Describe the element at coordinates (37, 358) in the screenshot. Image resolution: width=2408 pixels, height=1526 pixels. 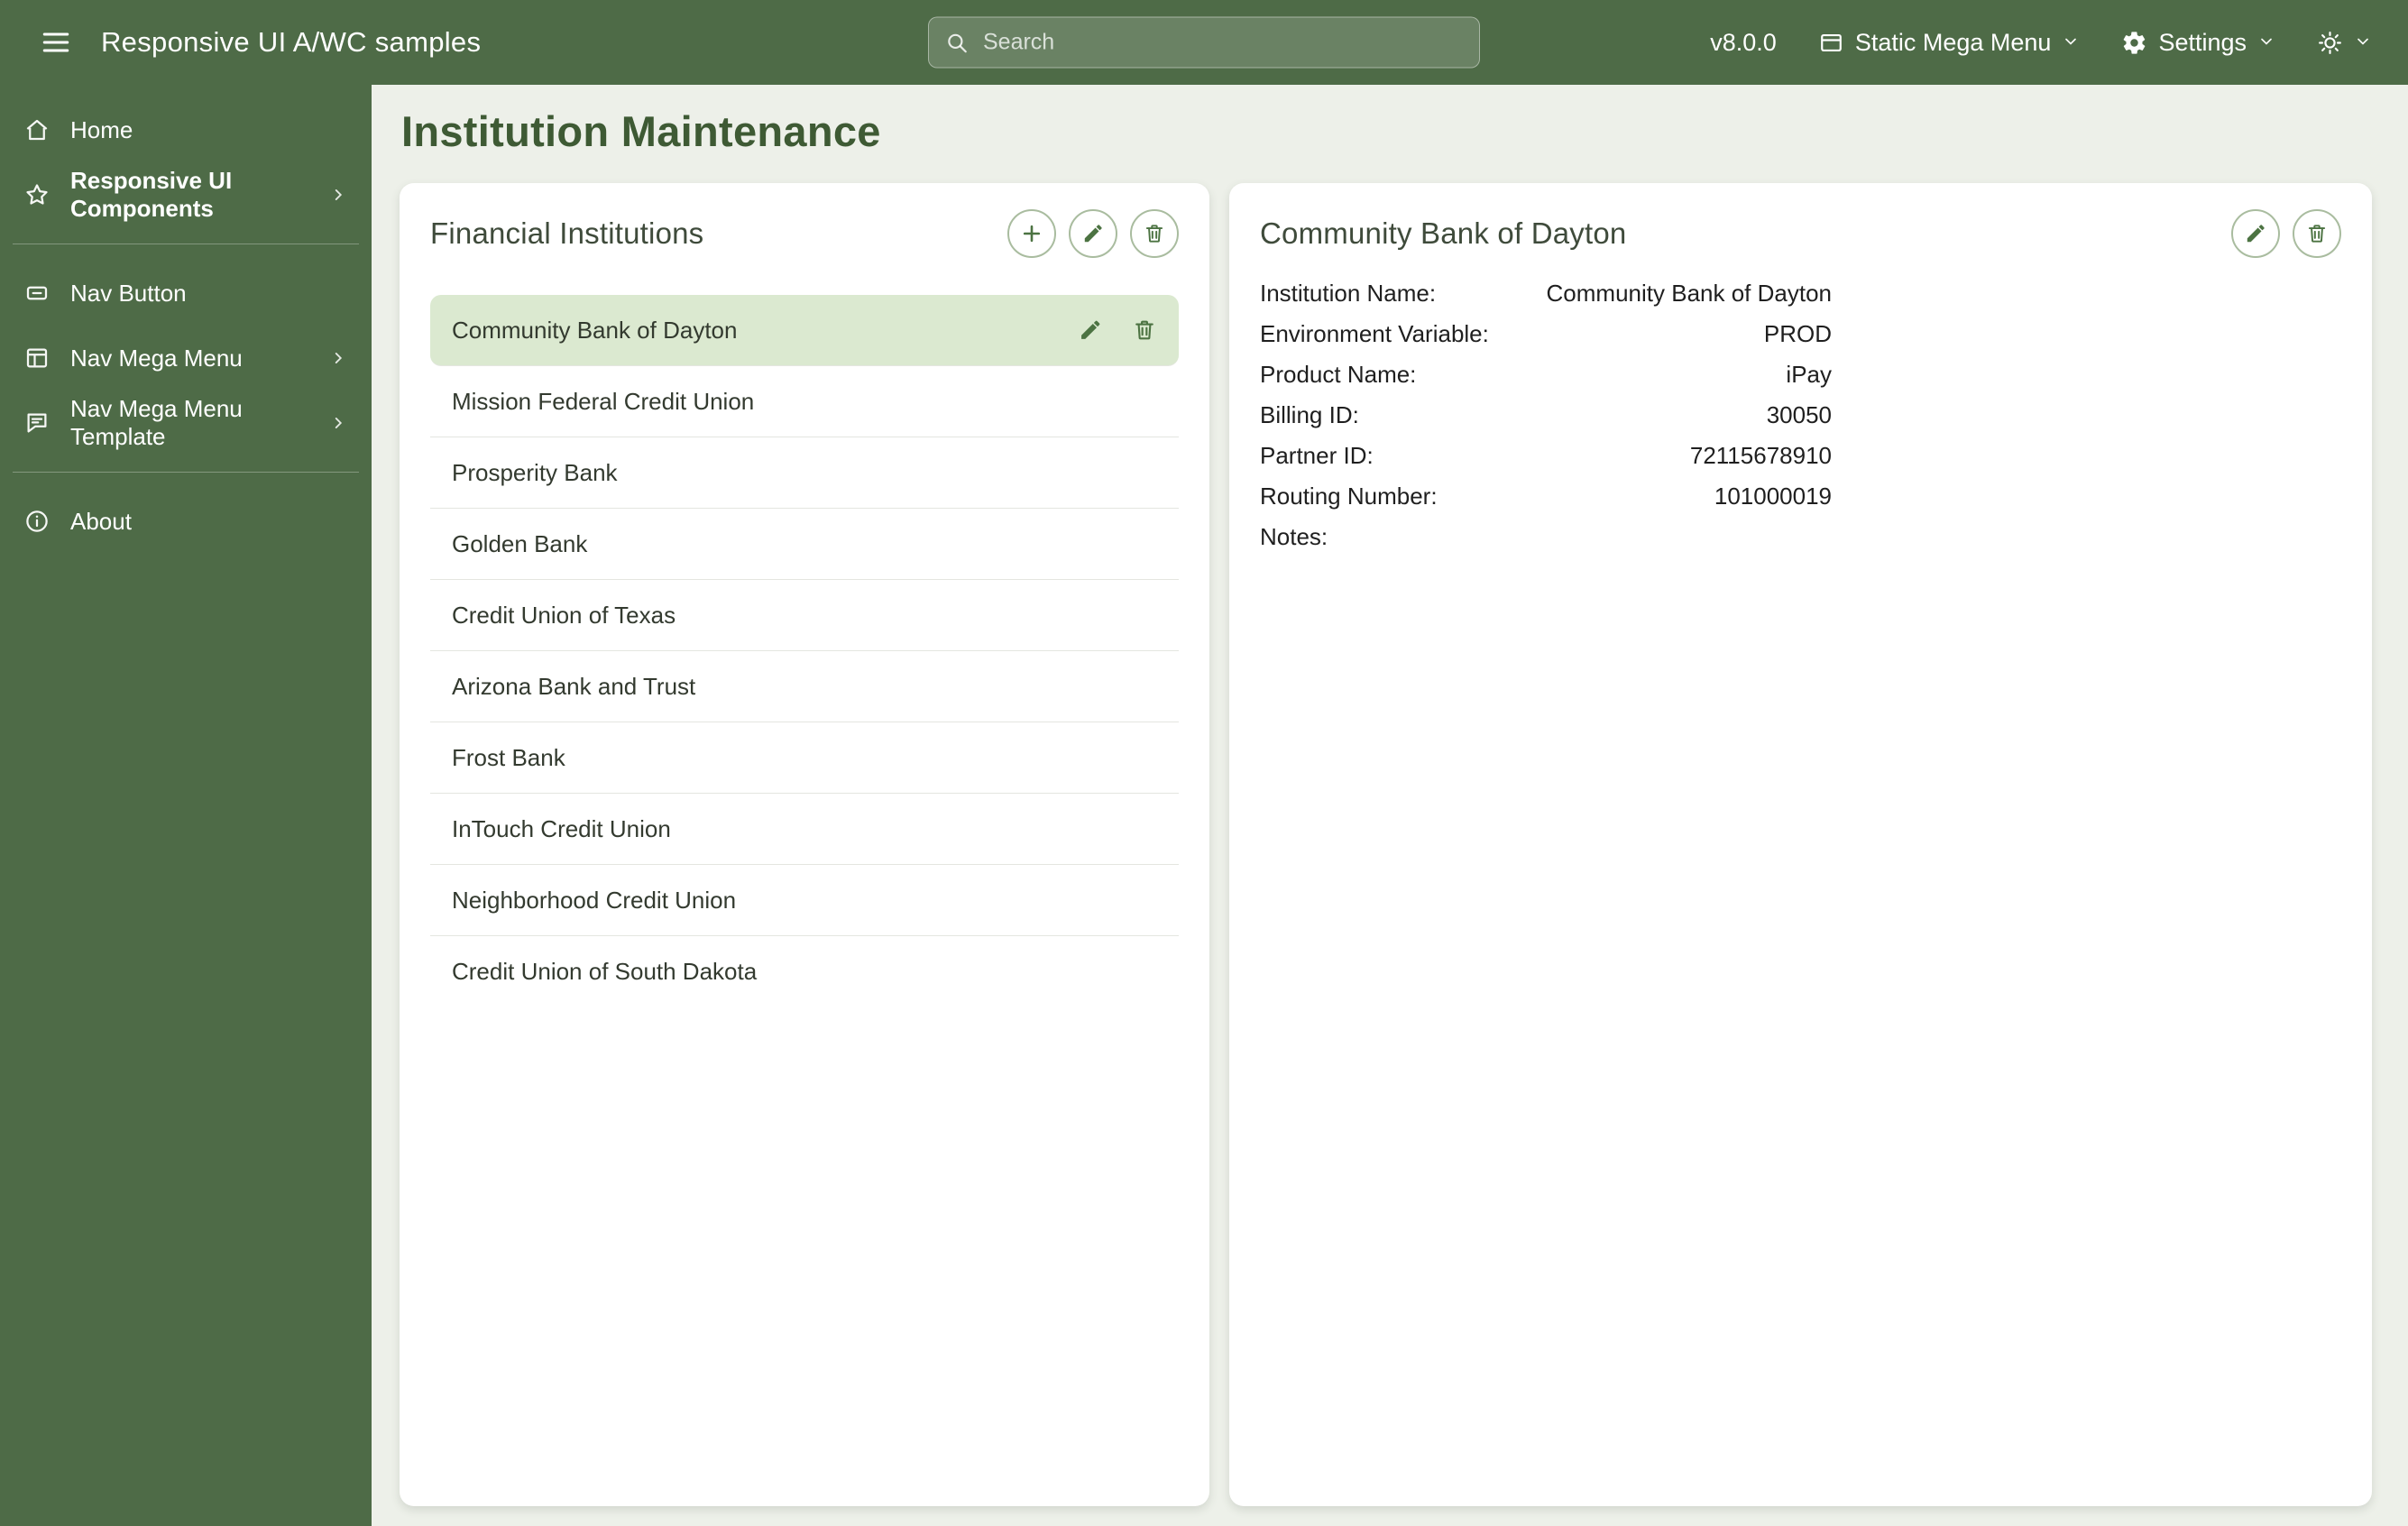
I see `nav-mega-menu-icon` at that location.